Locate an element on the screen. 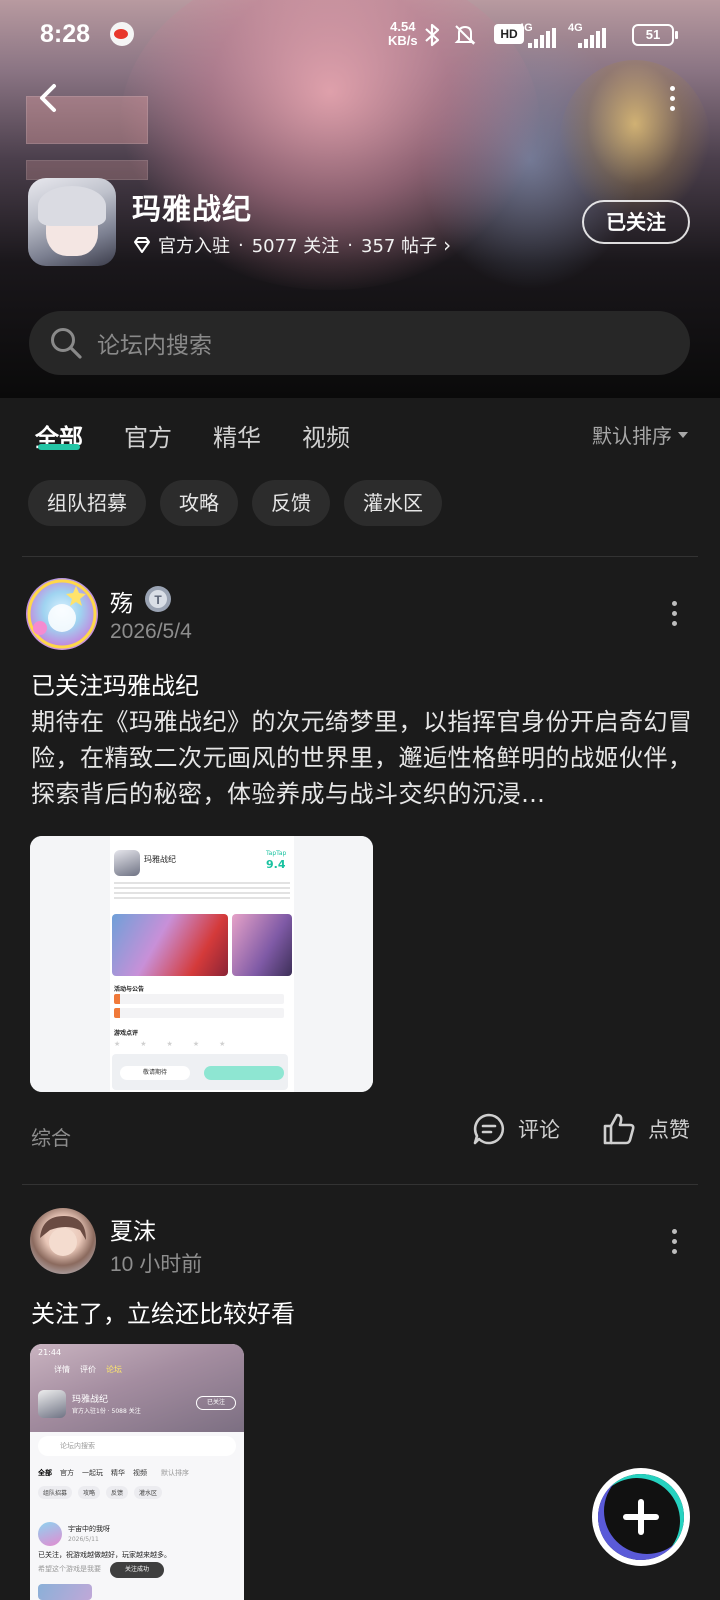 The height and width of the screenshot is (1600, 720). tab-featured: 精华 is located at coordinates (237, 435).